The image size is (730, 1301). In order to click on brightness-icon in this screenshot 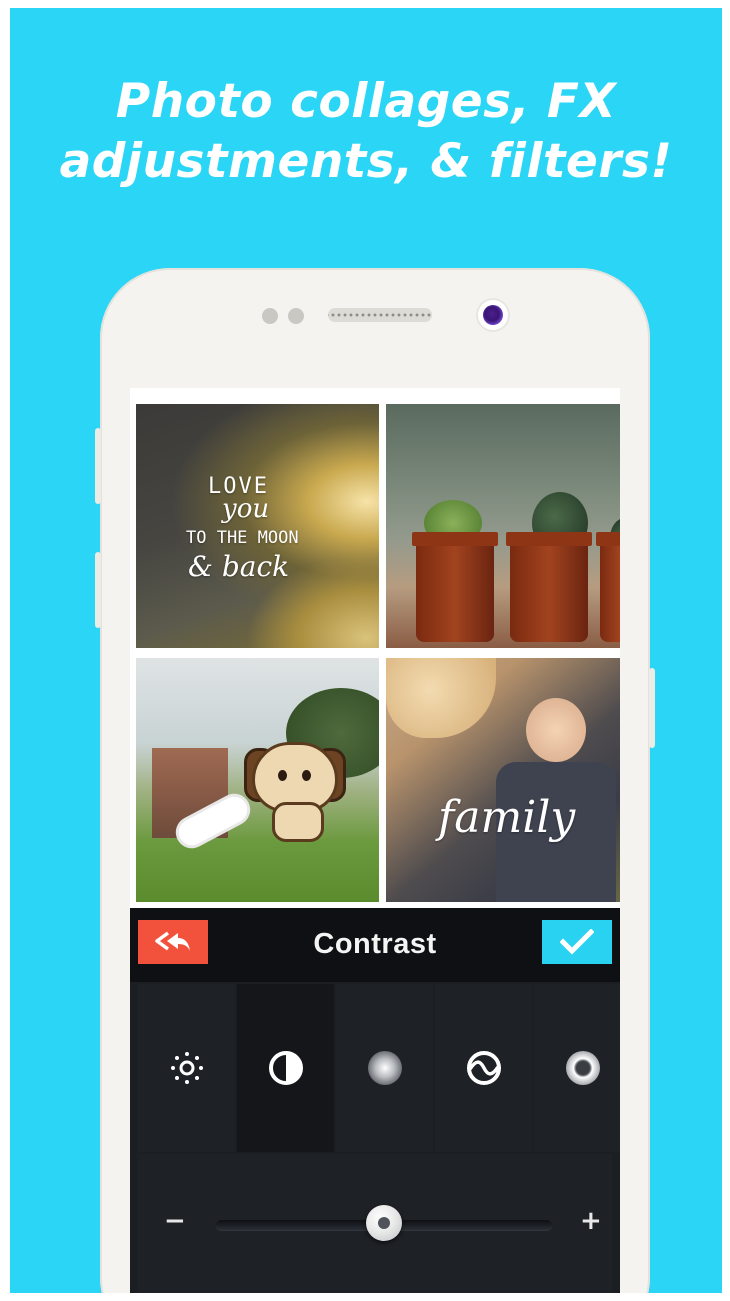, I will do `click(186, 1068)`.